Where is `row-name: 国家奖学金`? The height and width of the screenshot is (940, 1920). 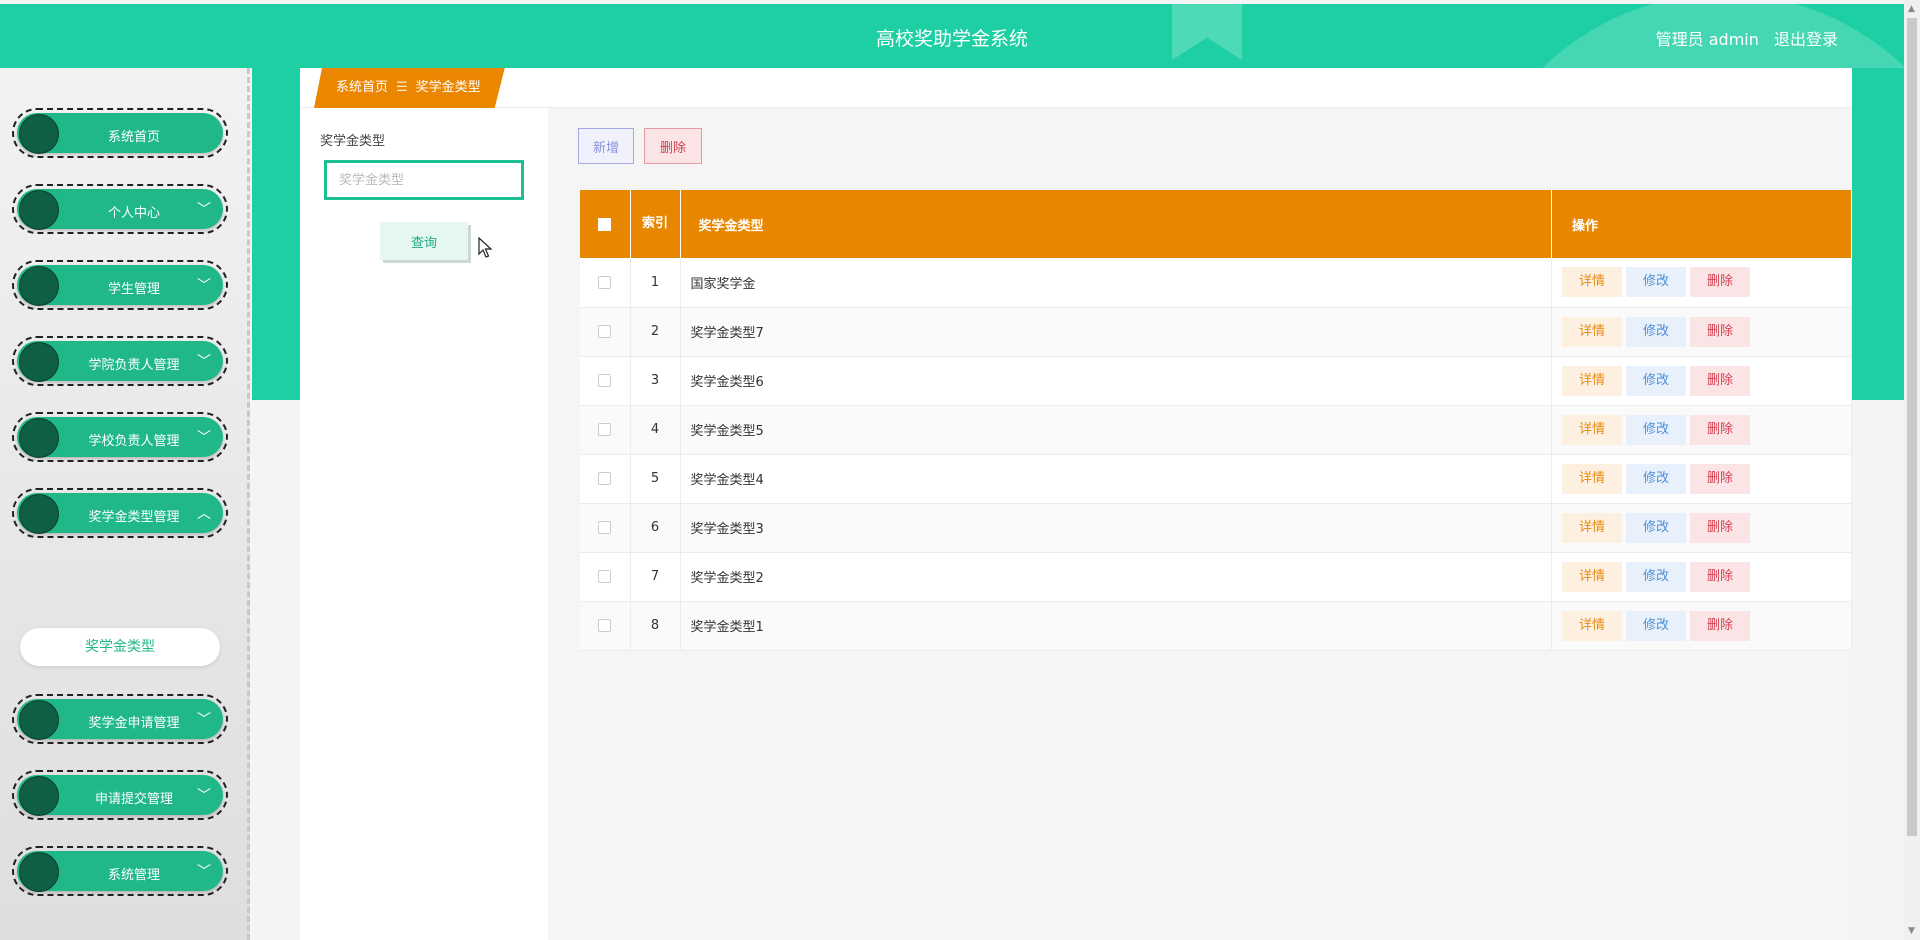
row-name: 国家奖学金 is located at coordinates (1116, 283).